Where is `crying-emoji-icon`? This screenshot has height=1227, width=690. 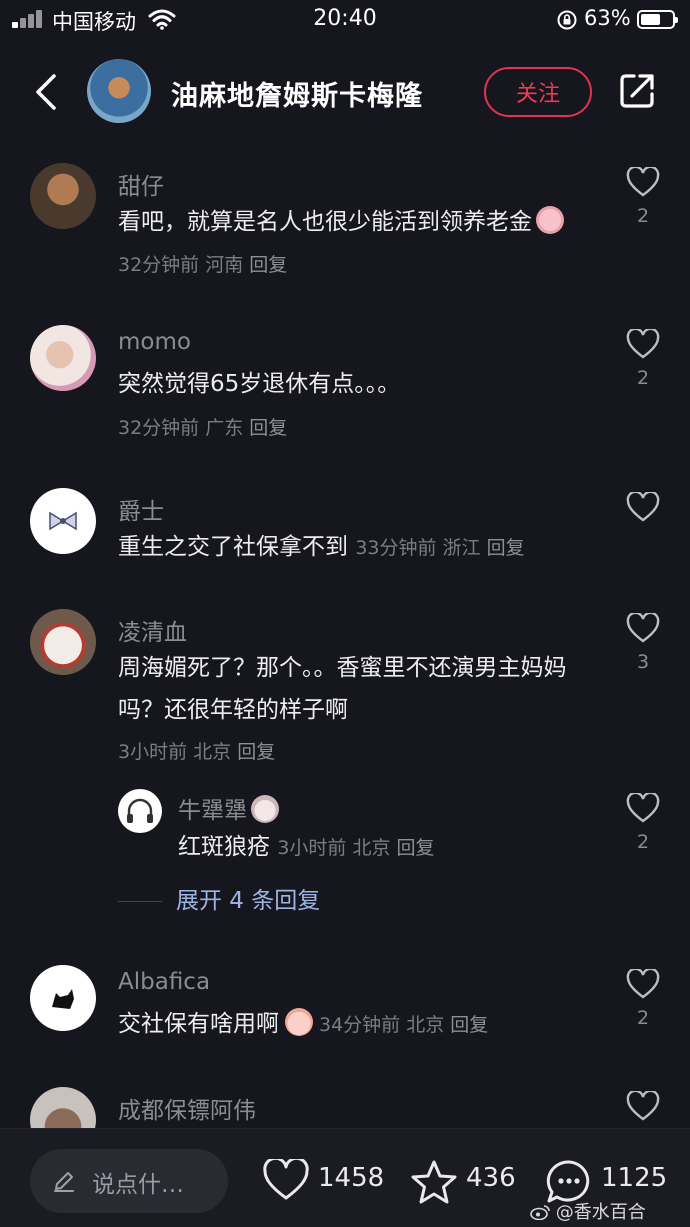 crying-emoji-icon is located at coordinates (550, 220).